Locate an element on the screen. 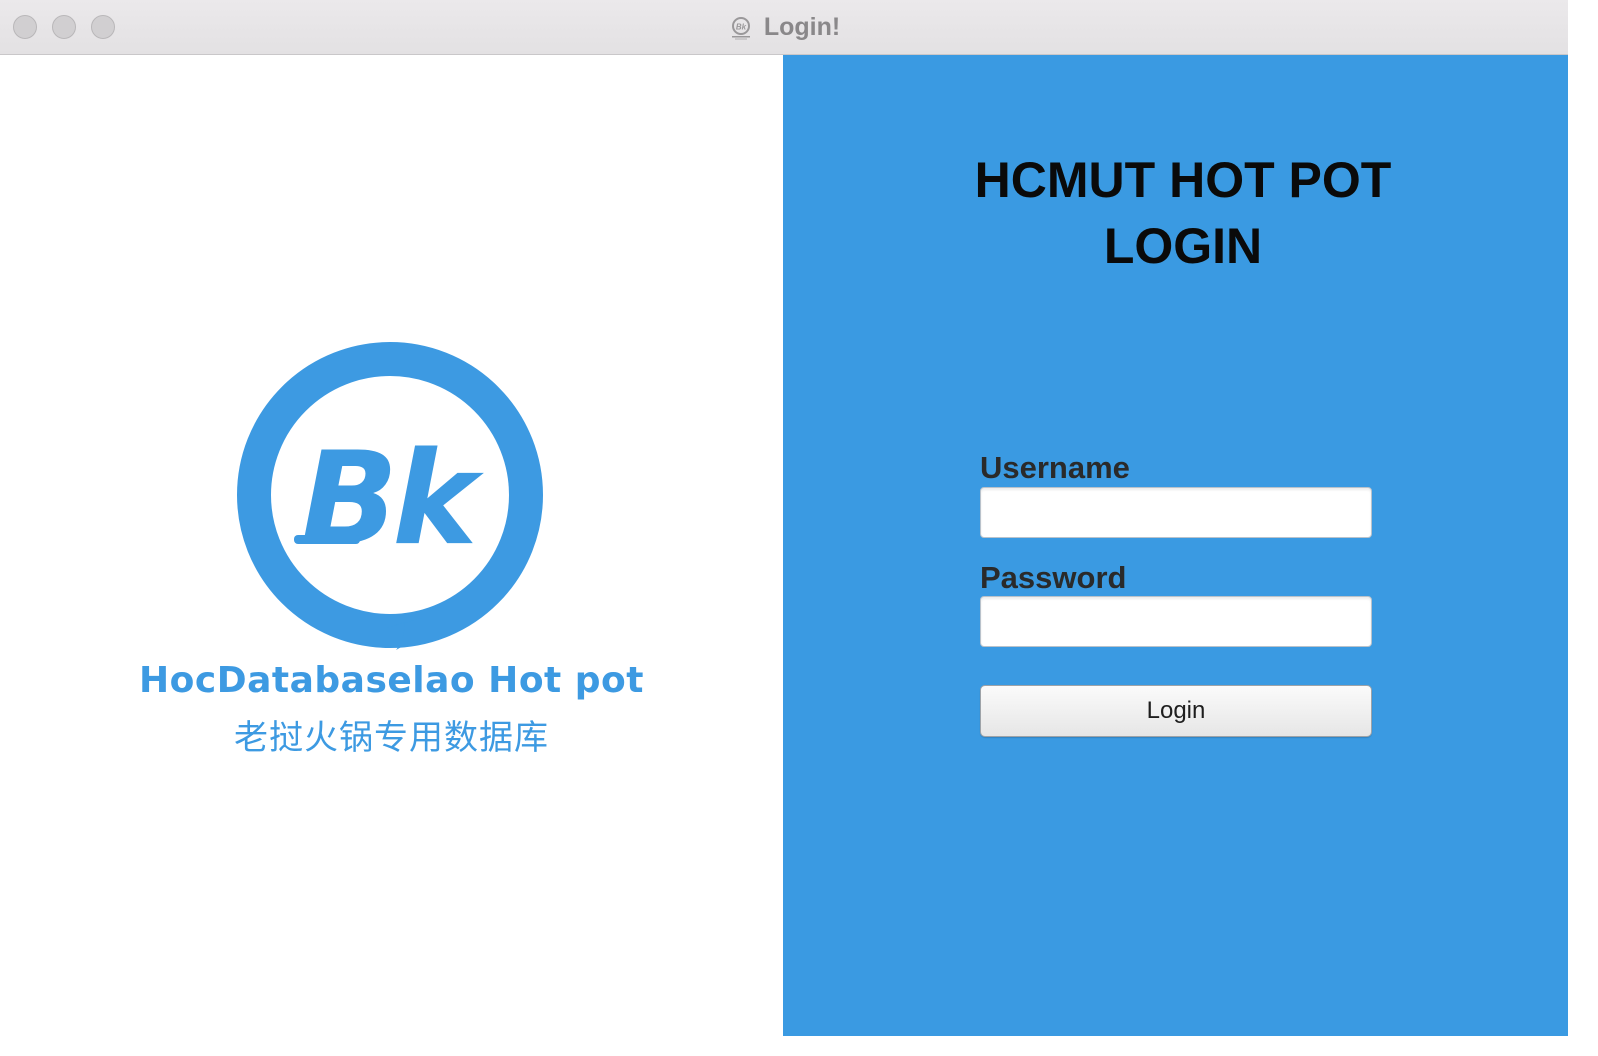 The height and width of the screenshot is (1056, 1598). brand-subtitle: 老挝火锅专用数据库 is located at coordinates (391, 738).